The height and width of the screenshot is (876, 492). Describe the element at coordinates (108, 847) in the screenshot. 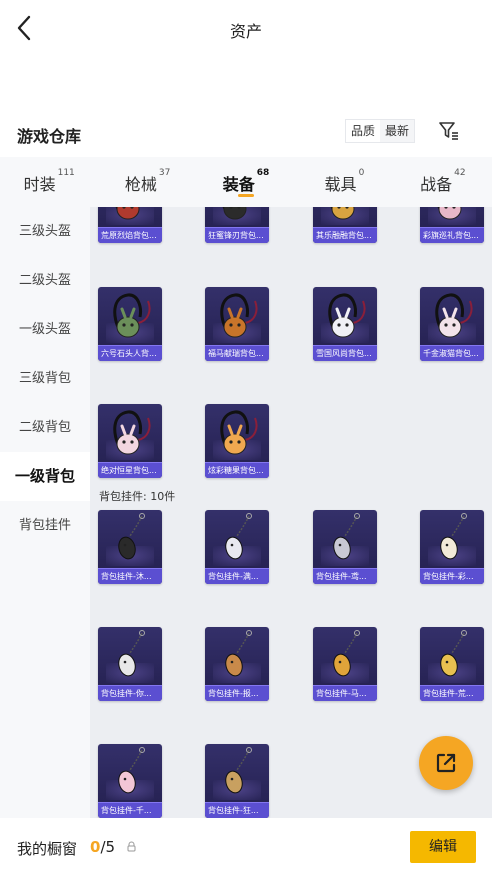

I see `closet-total: /5` at that location.